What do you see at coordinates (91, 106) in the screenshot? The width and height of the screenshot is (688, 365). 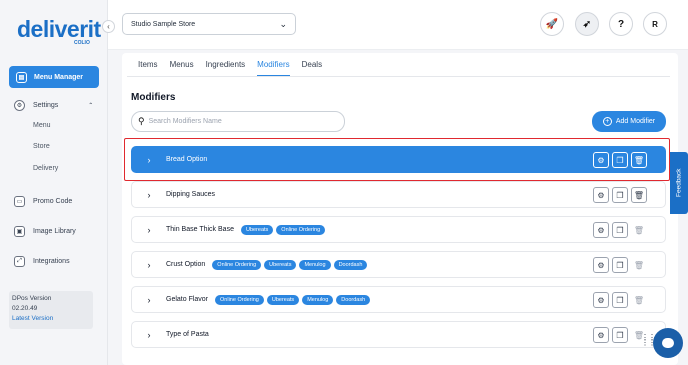 I see `chevron-up-icon: ⌃` at bounding box center [91, 106].